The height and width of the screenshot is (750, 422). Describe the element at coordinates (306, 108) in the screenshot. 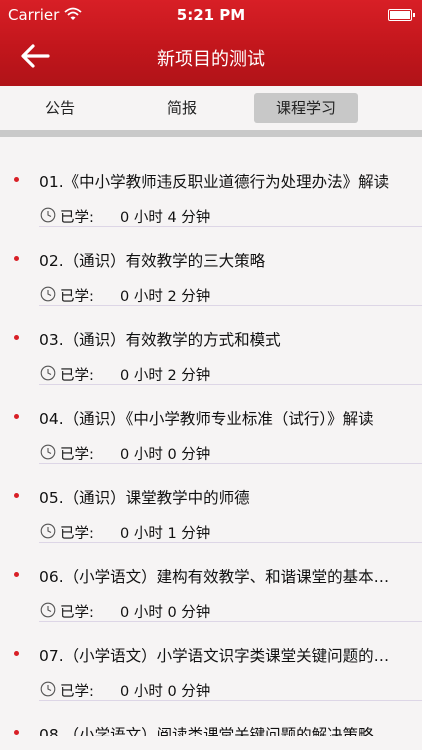

I see `tab-course-study: 课程学习` at that location.